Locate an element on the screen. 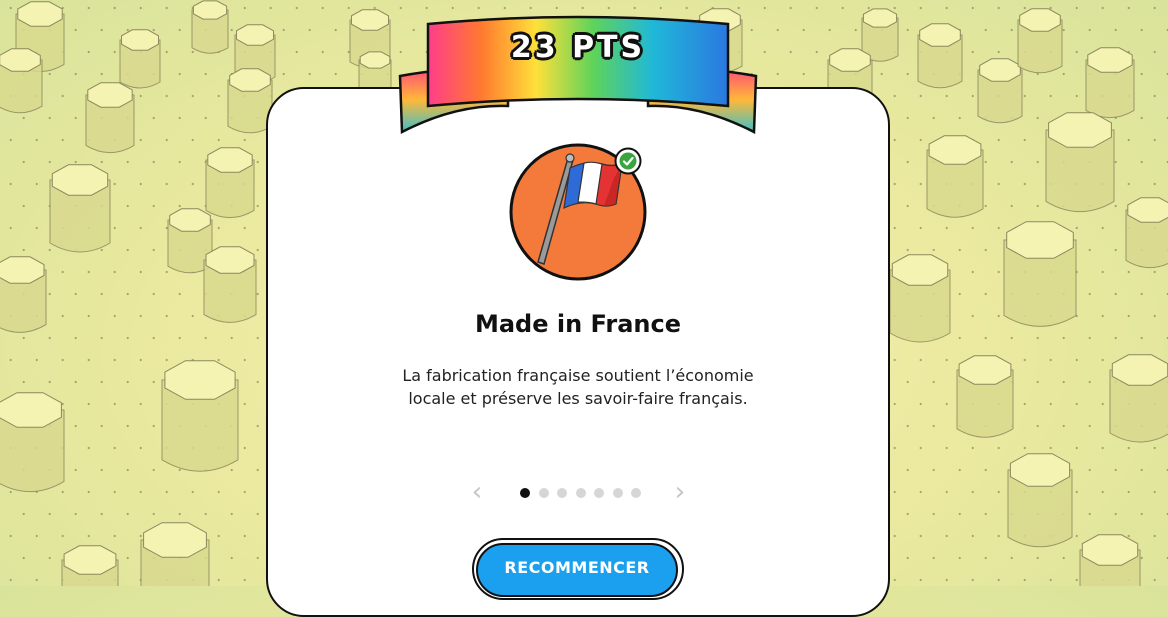 This screenshot has height=617, width=1168. previous-arrow-icon: ‹ is located at coordinates (477, 492).